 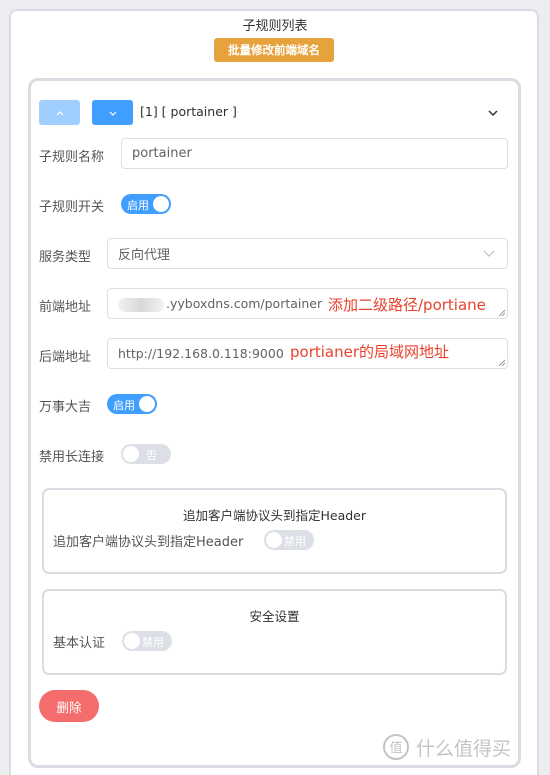 I want to click on frontend-address-value: .yyboxdns.com/portainer, so click(x=244, y=303).